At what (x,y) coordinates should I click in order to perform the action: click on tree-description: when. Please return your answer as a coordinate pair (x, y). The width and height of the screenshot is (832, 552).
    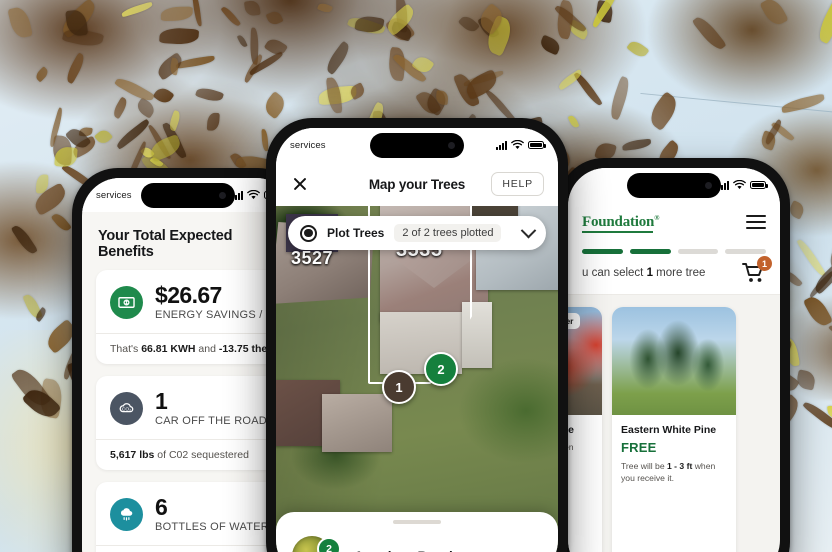
    Looking at the image, I should click on (571, 447).